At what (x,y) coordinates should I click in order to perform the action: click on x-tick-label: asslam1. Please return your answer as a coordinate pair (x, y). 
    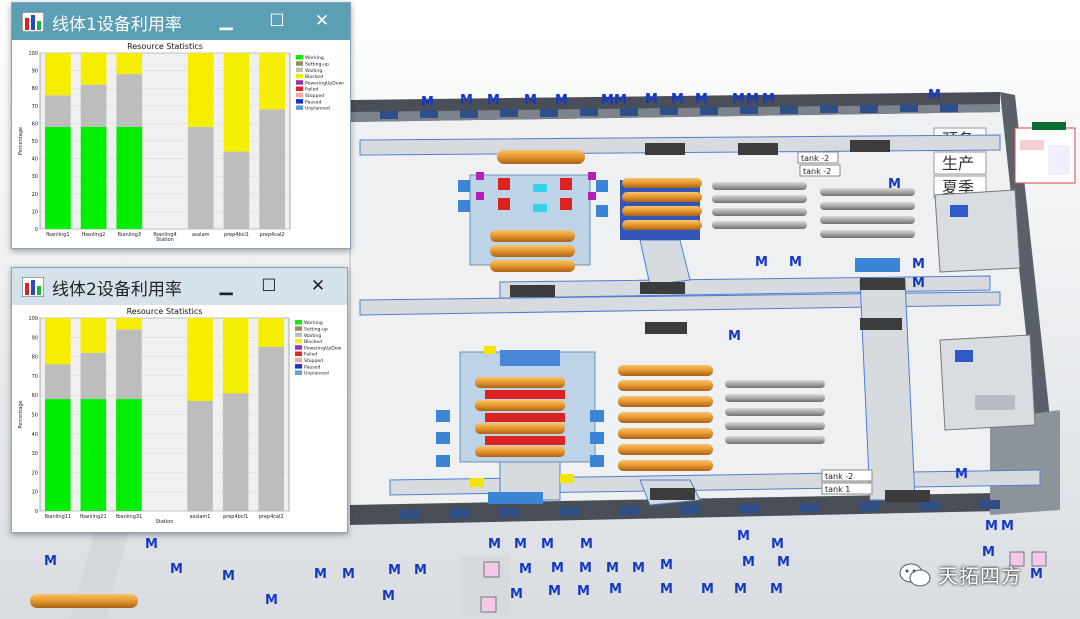
    Looking at the image, I should click on (200, 517).